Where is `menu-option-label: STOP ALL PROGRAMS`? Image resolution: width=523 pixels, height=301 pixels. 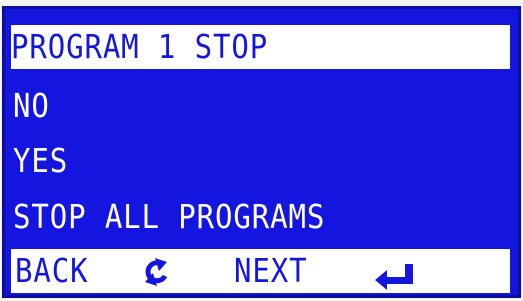 menu-option-label: STOP ALL PROGRAMS is located at coordinates (169, 216).